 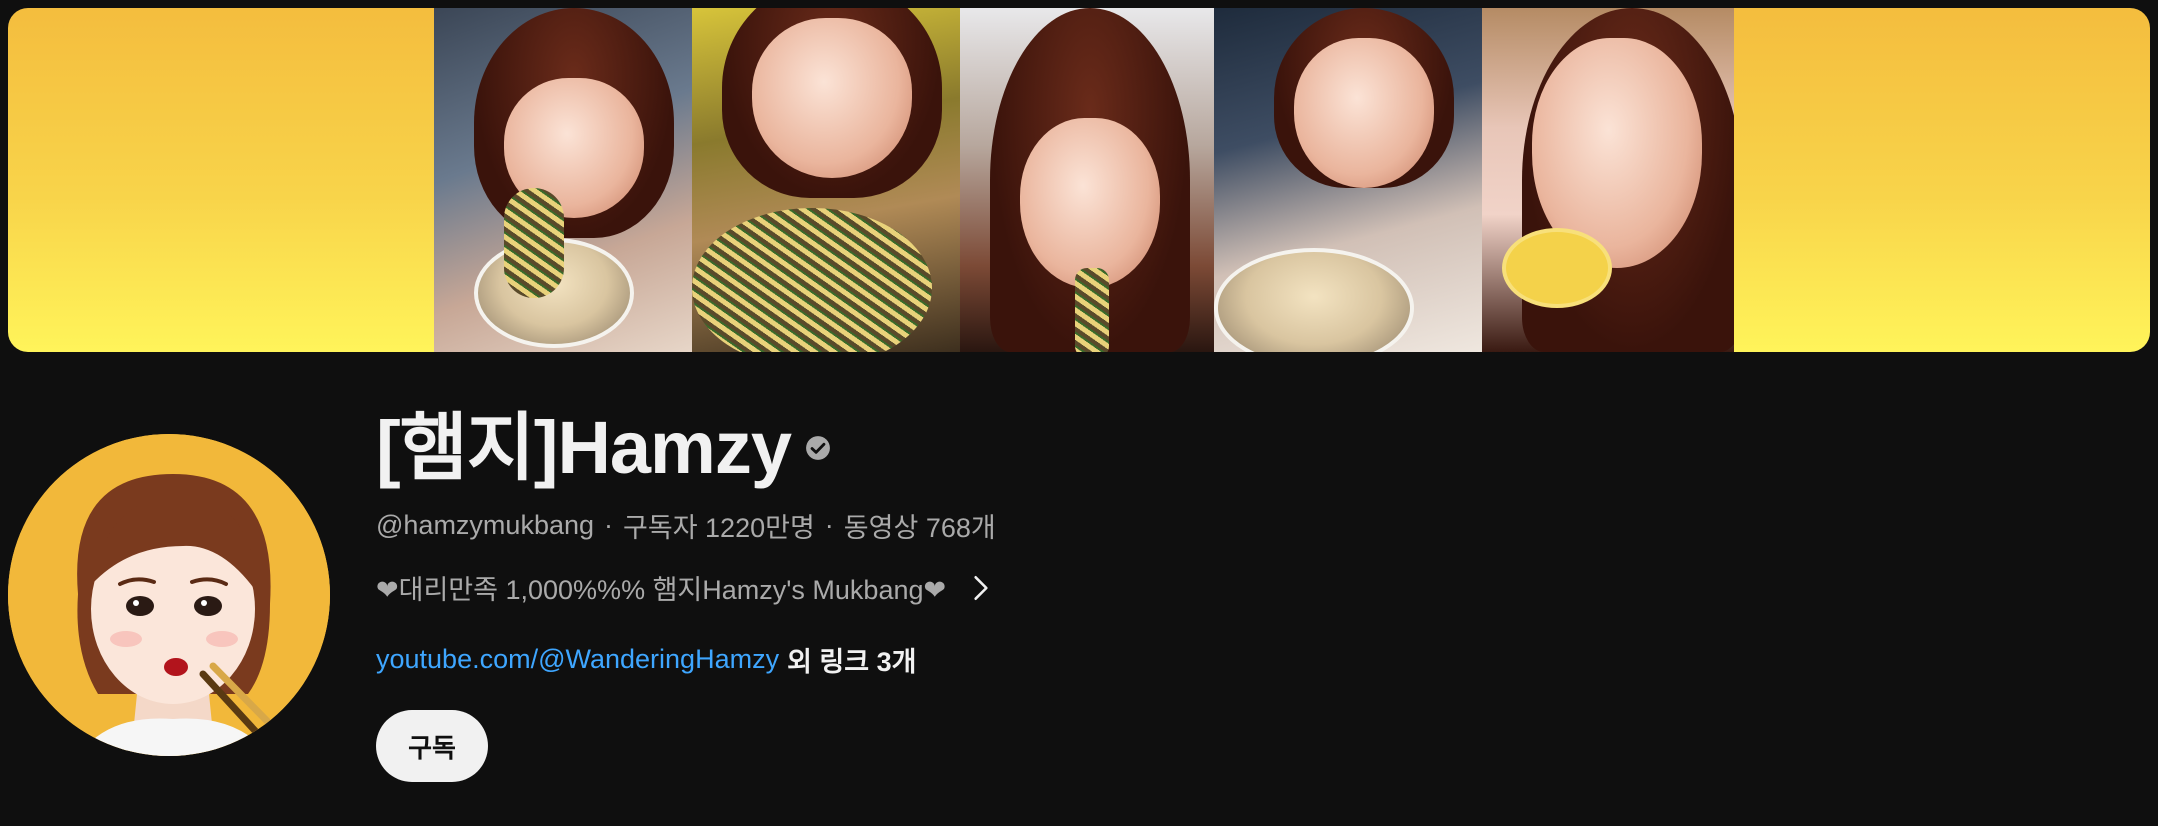 I want to click on subscriber-count: 구독자 1220만명, so click(x=719, y=528).